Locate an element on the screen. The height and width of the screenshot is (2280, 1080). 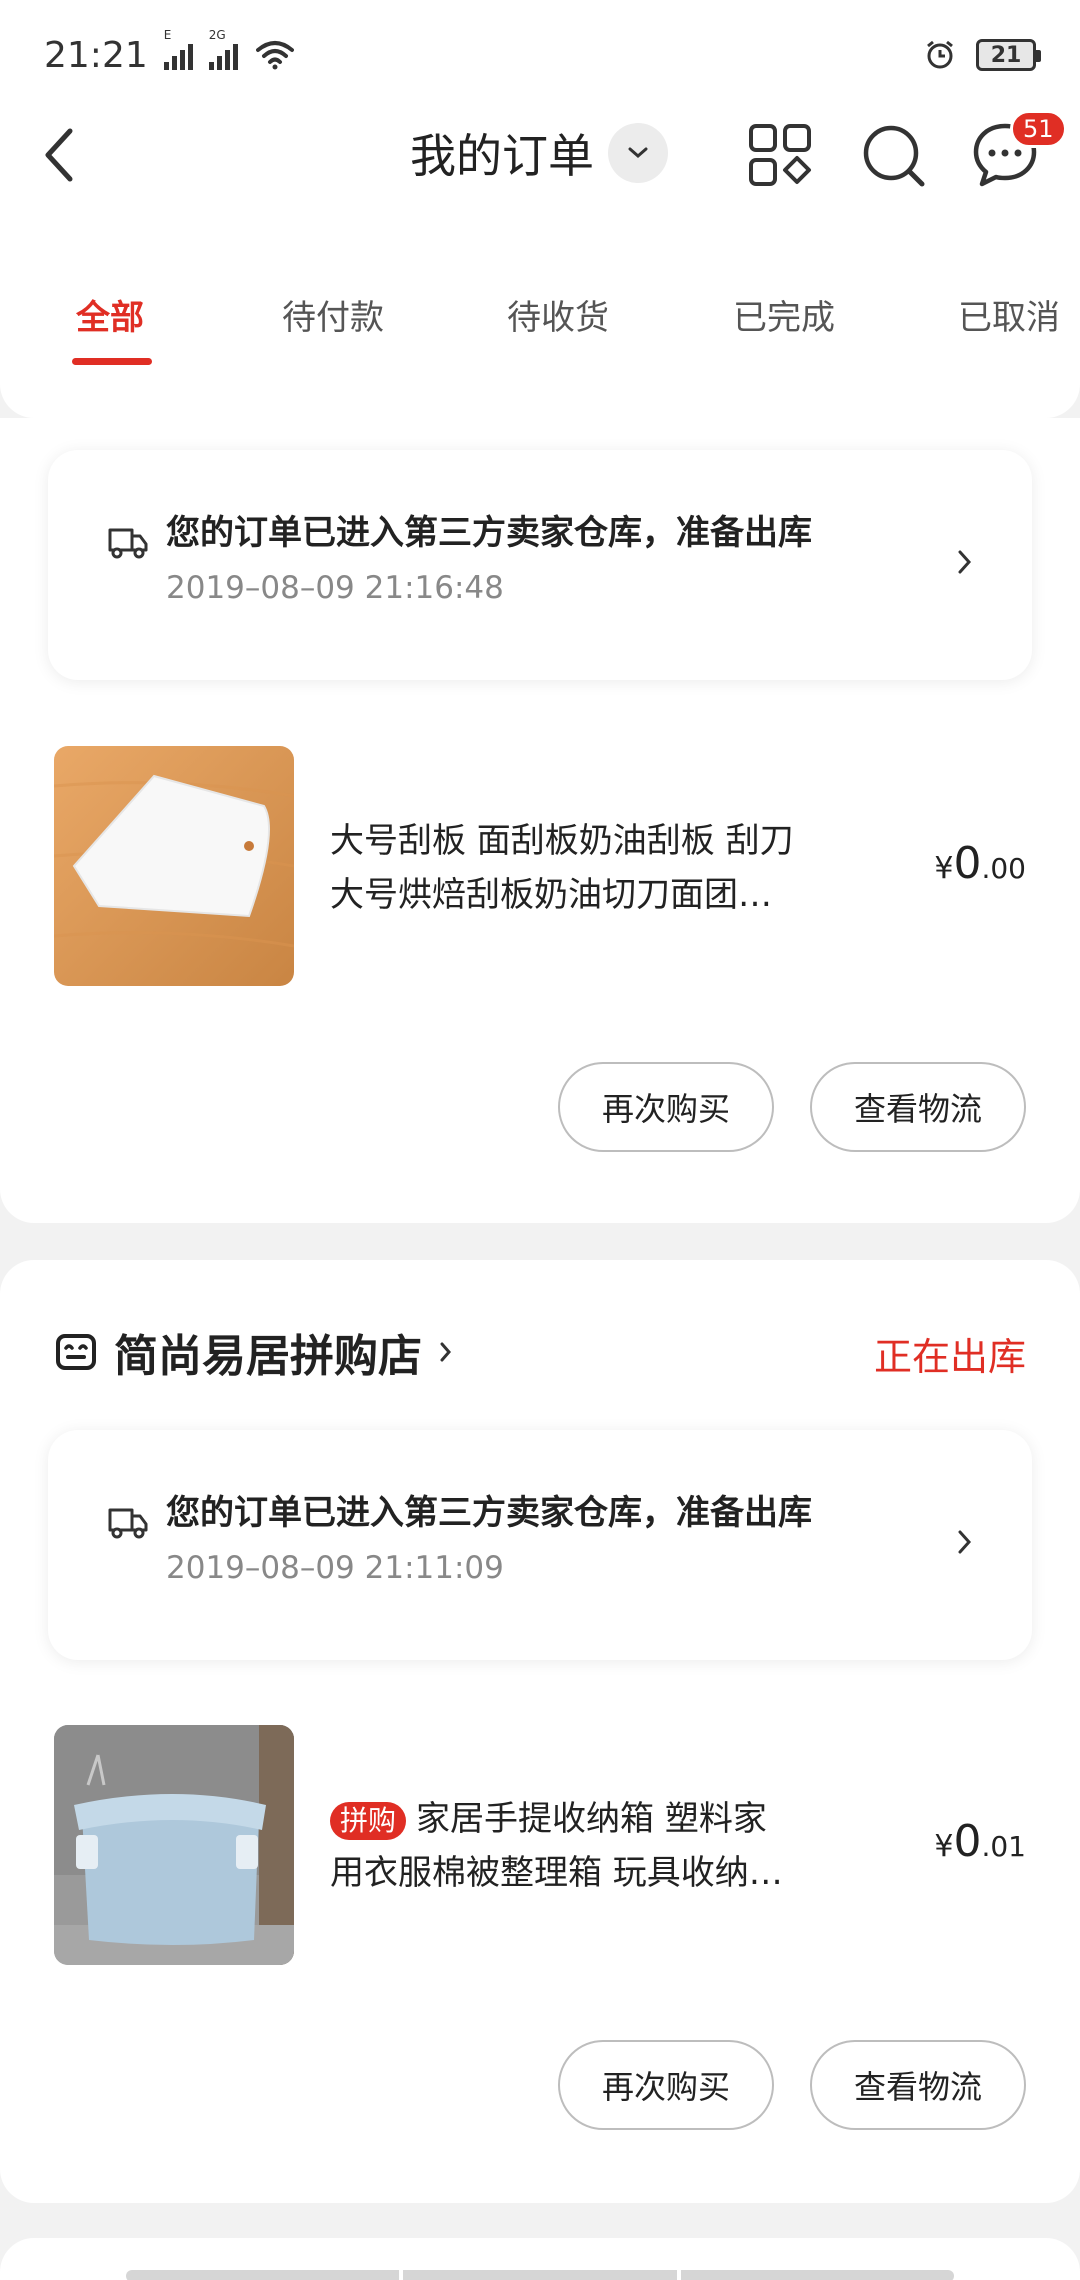
shop-name: 简尚易居拼购店 is located at coordinates (268, 1356).